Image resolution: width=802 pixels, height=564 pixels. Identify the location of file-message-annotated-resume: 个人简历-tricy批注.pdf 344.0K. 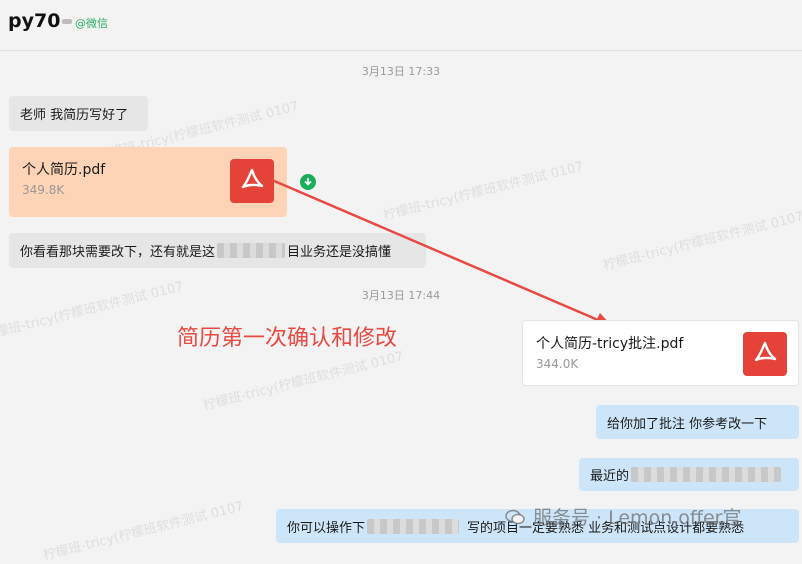
(660, 353).